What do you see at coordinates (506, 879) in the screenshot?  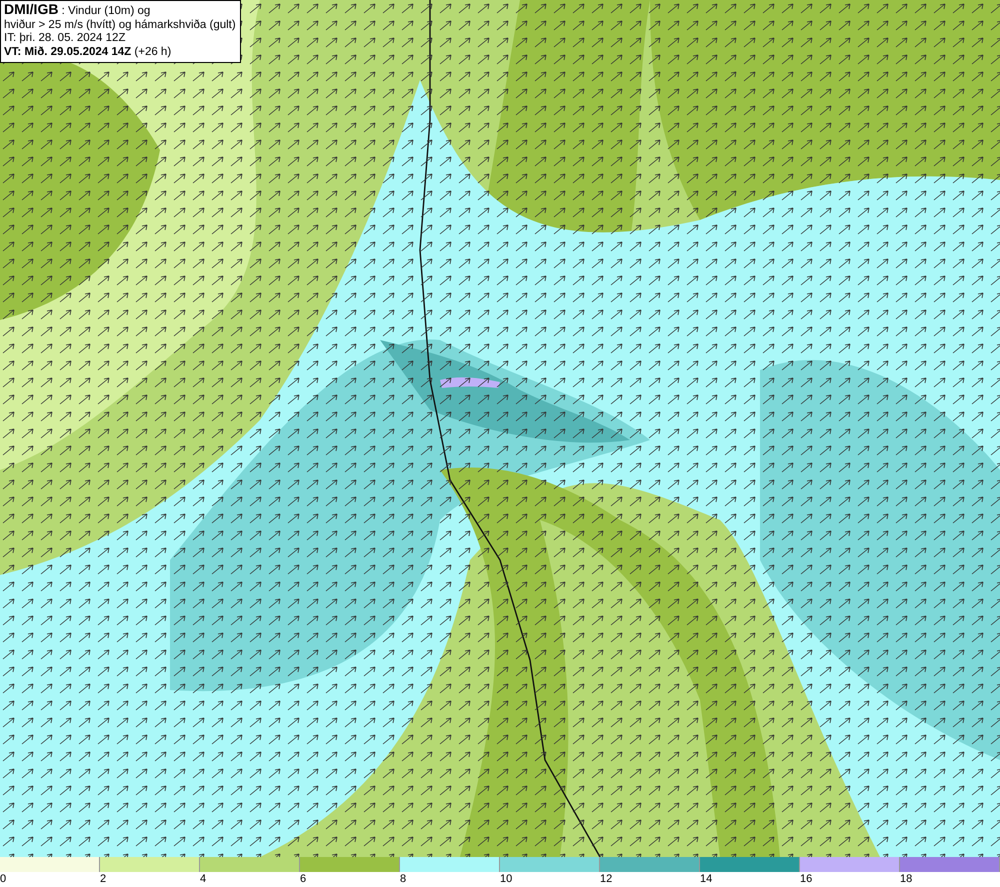 I see `legend-label: 10` at bounding box center [506, 879].